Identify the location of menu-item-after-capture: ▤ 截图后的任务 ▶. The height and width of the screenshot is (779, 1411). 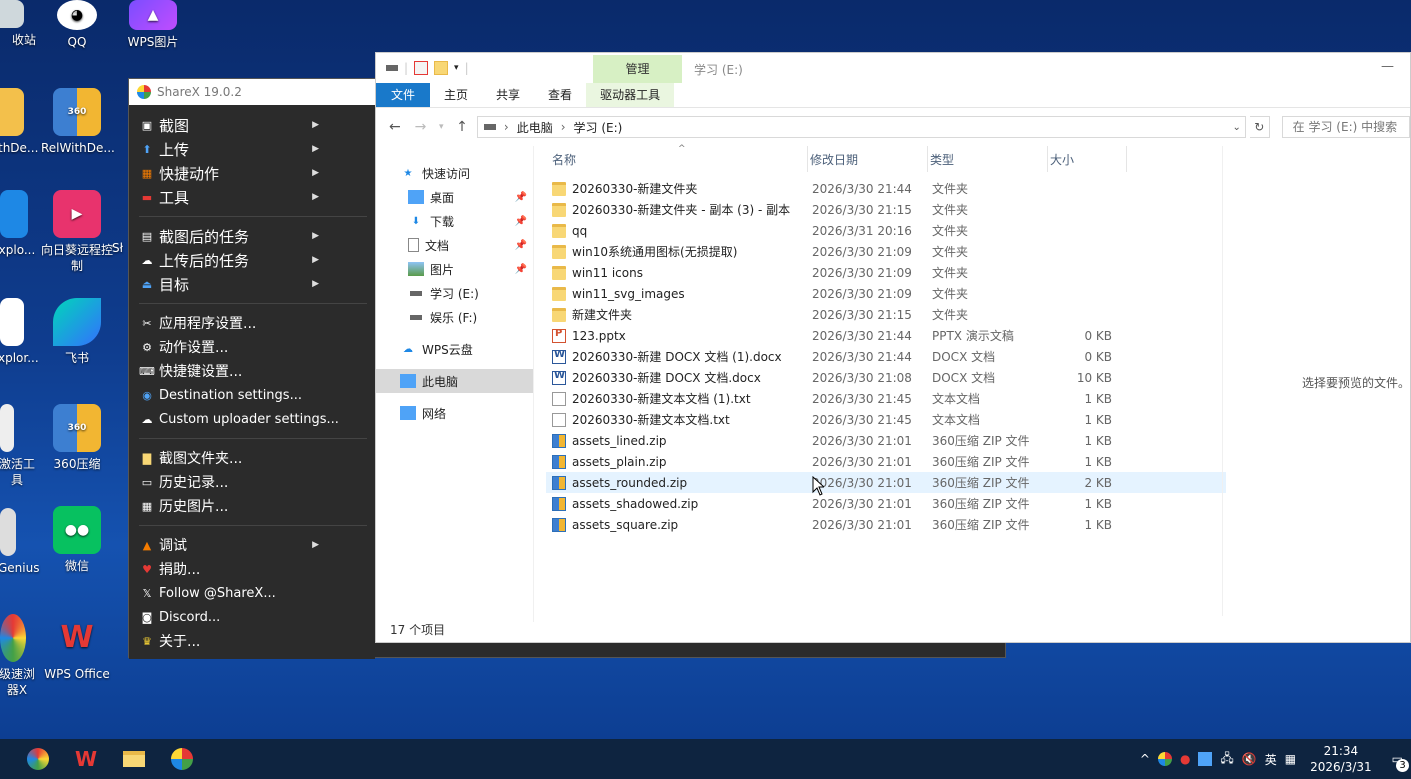
(252, 236).